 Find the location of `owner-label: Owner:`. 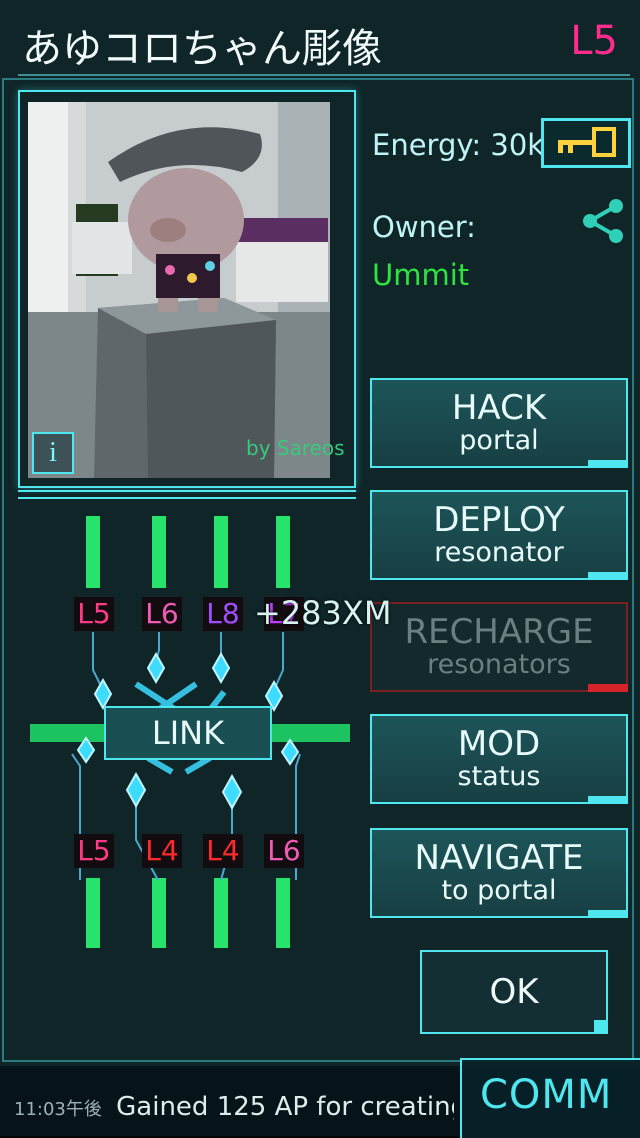

owner-label: Owner: is located at coordinates (424, 227).